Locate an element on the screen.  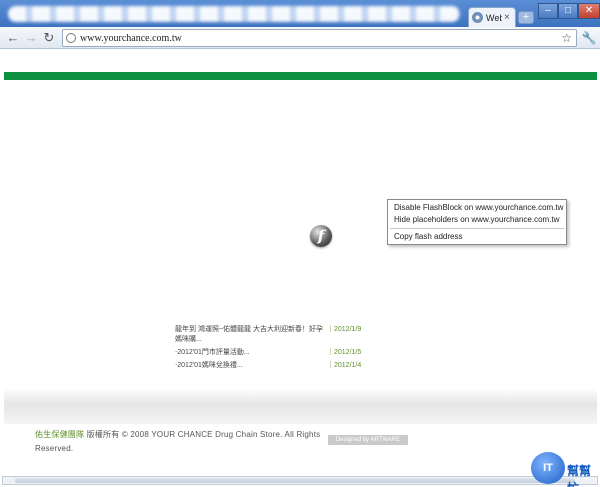
scrollbar-thumb is located at coordinates (295, 480).